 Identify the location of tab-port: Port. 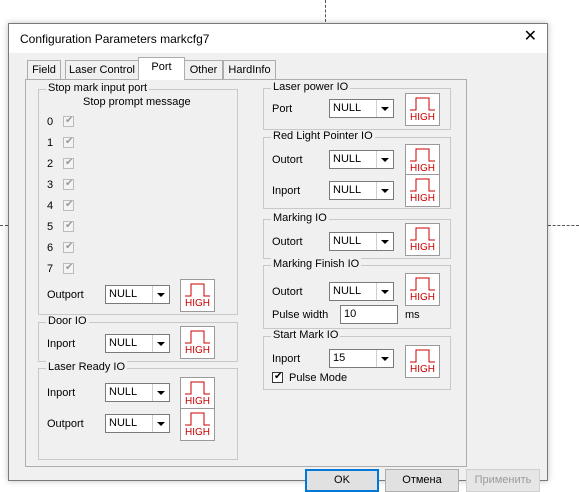
(161, 68).